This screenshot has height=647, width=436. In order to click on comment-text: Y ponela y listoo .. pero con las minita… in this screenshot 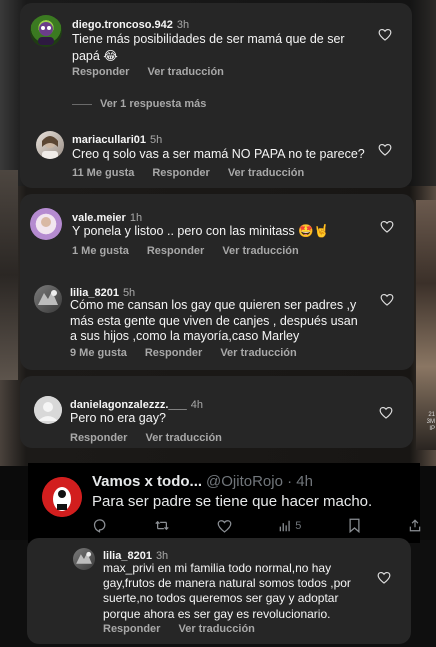, I will do `click(227, 231)`.